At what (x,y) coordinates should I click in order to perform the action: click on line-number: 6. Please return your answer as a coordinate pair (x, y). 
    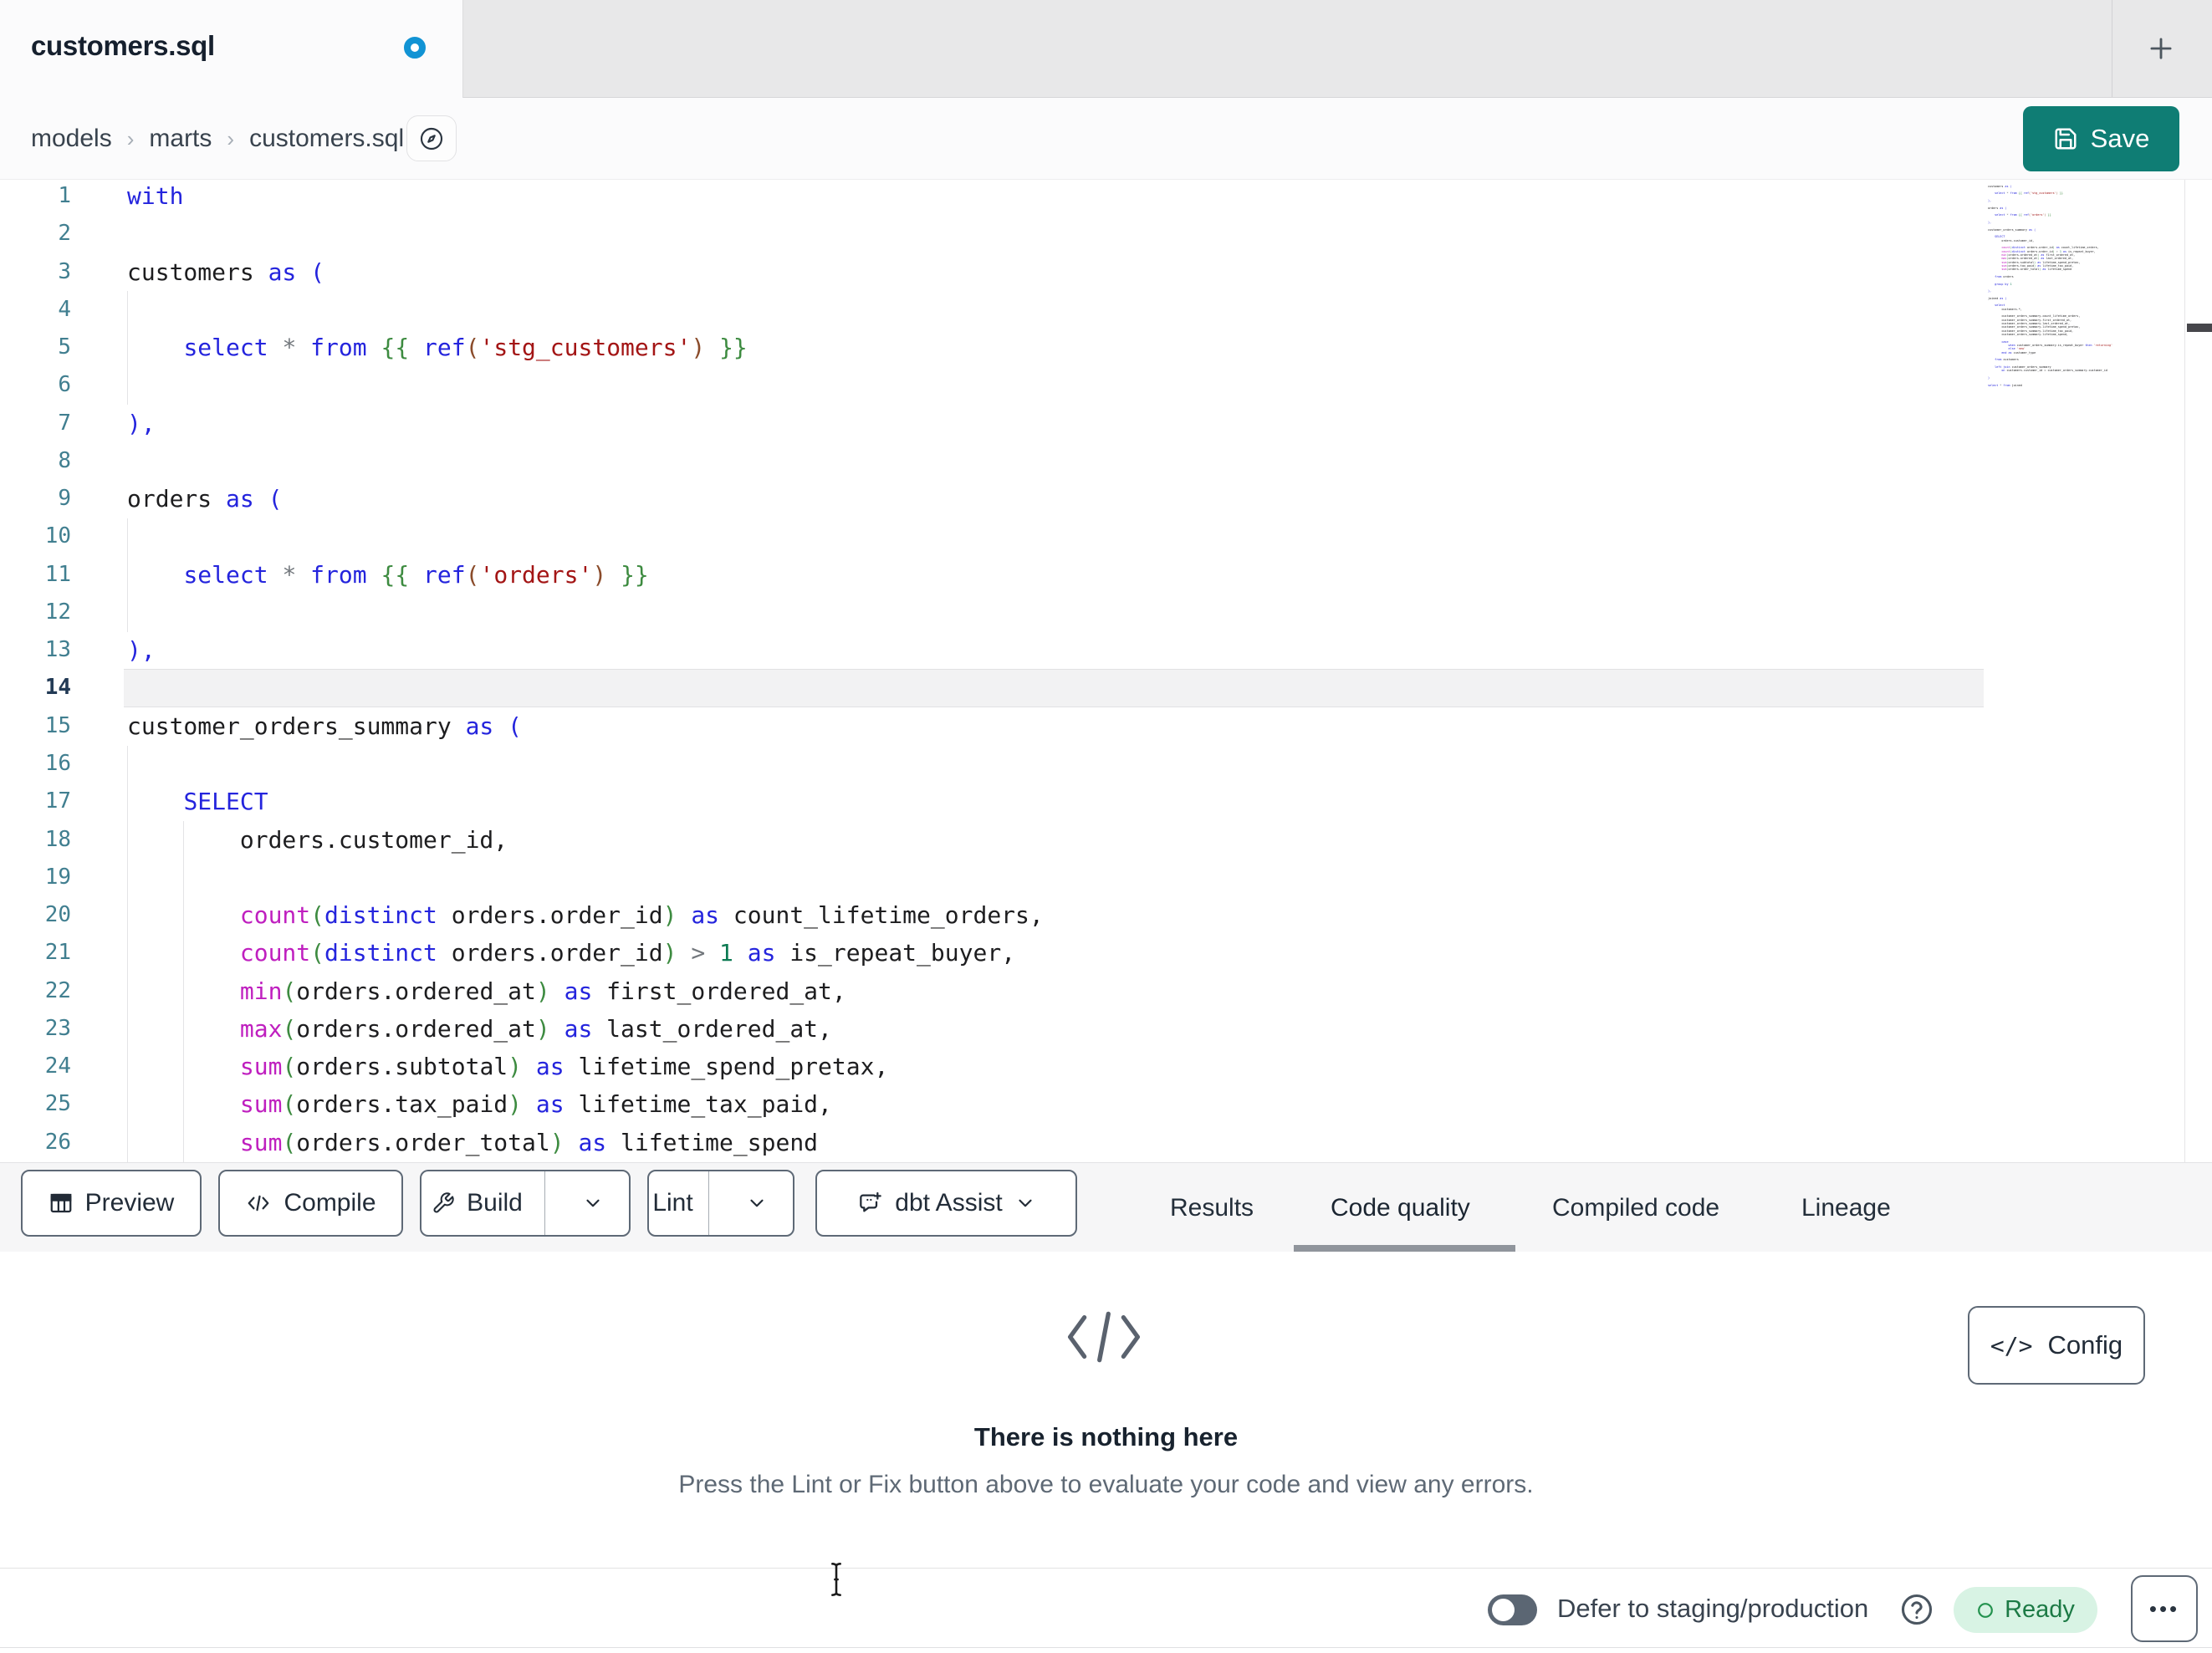
    Looking at the image, I should click on (65, 385).